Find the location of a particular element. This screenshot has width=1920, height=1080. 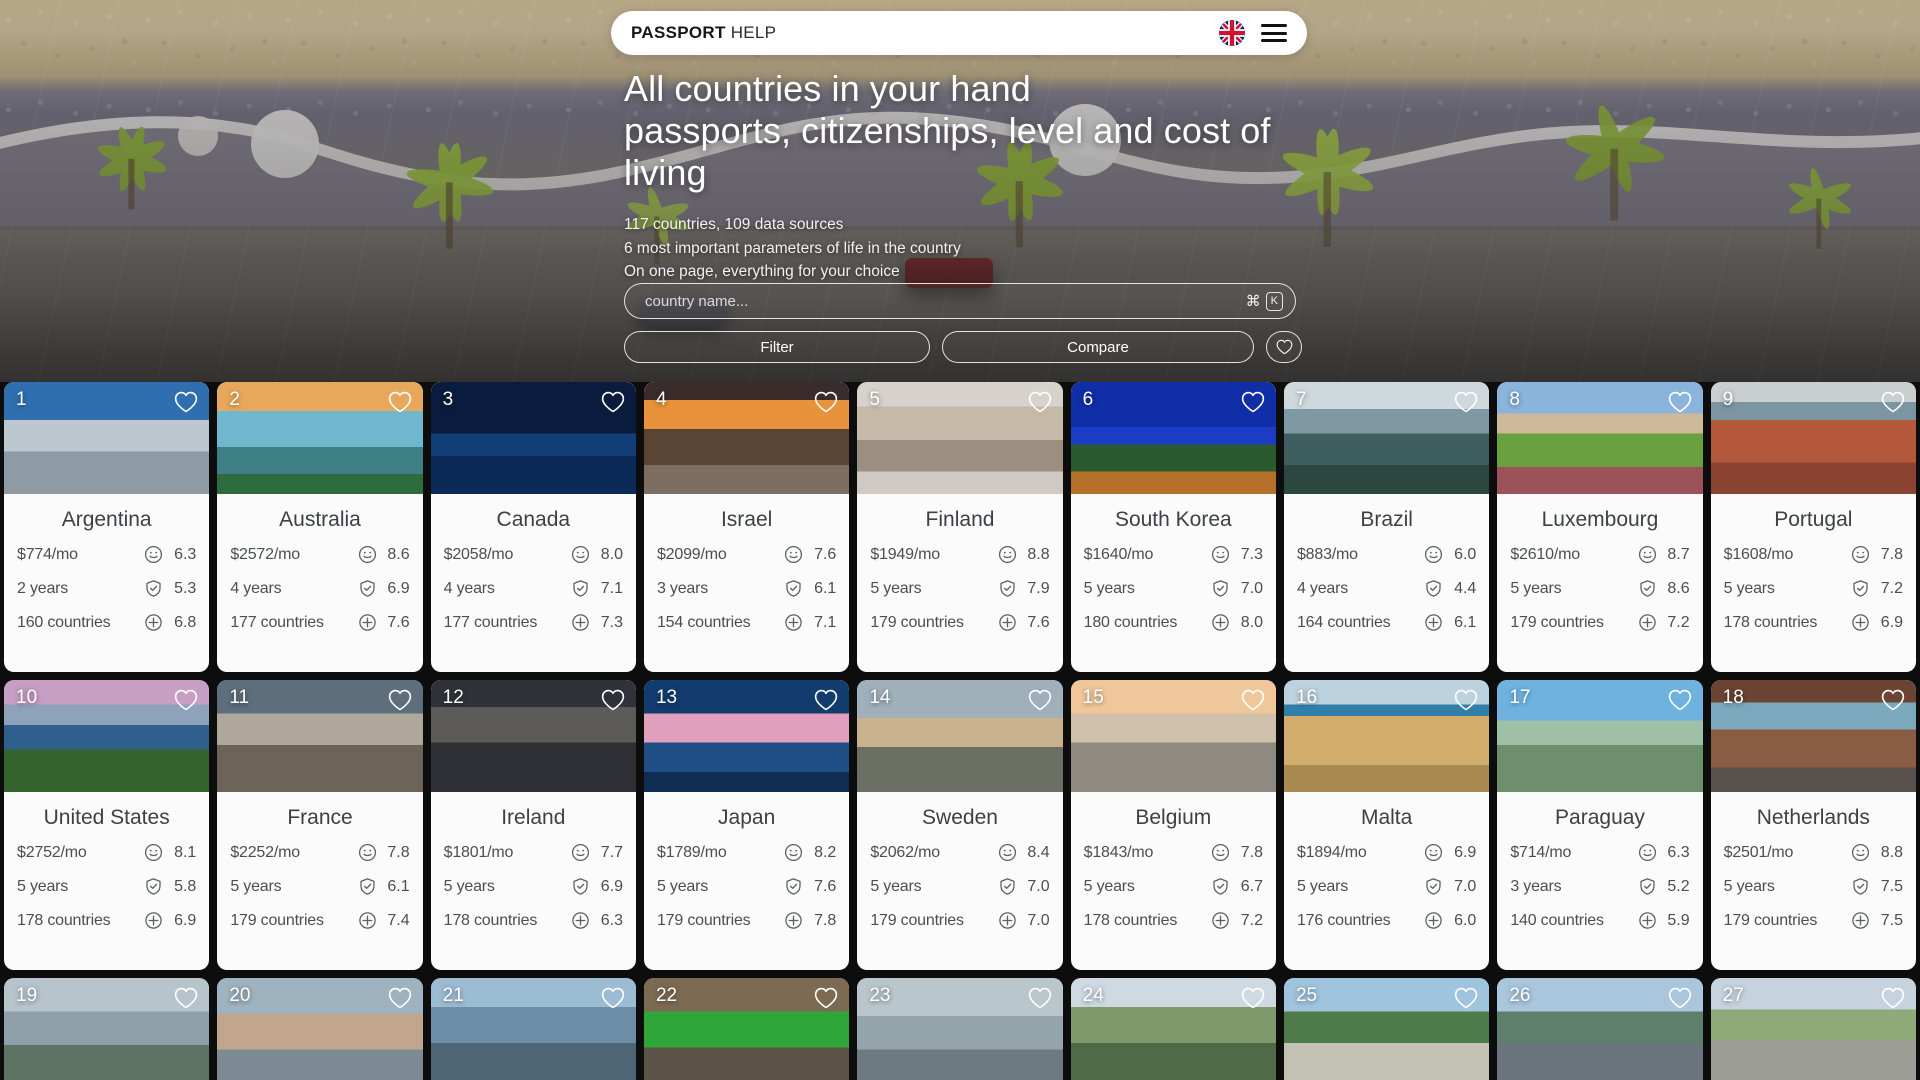

cost-of-living-stat: $2610/mo 8.7 is located at coordinates (1600, 554).